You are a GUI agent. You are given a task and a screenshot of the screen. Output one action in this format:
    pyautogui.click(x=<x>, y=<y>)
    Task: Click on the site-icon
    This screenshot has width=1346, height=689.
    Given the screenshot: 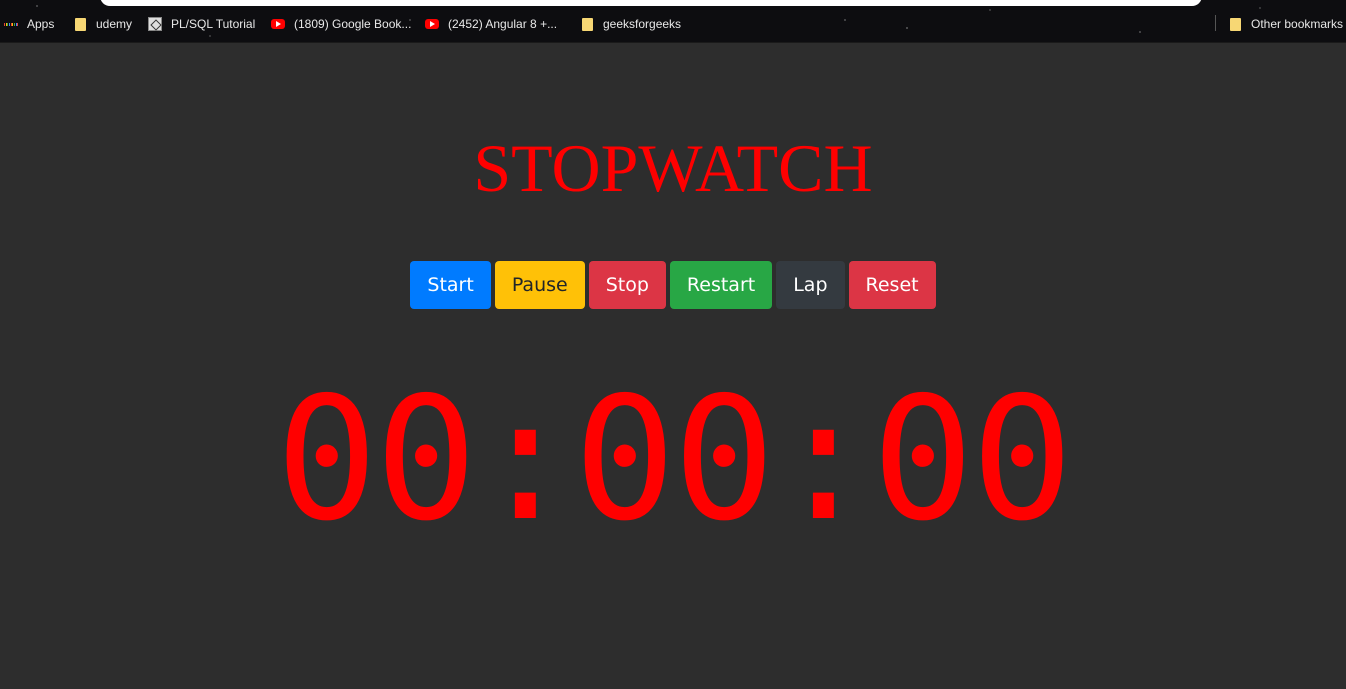 What is the action you would take?
    pyautogui.click(x=155, y=24)
    